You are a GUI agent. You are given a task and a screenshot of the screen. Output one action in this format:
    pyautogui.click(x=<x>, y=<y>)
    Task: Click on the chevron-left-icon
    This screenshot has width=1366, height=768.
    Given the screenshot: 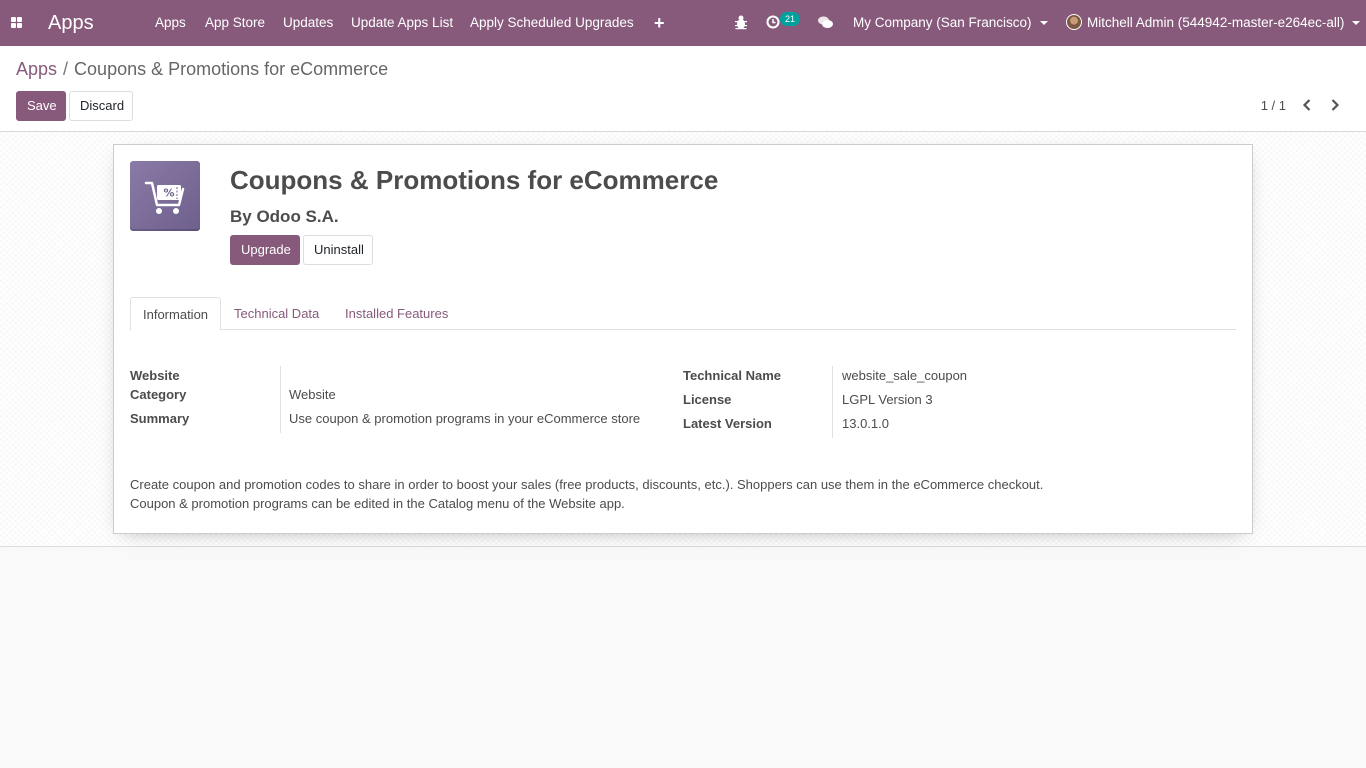 What is the action you would take?
    pyautogui.click(x=1307, y=105)
    